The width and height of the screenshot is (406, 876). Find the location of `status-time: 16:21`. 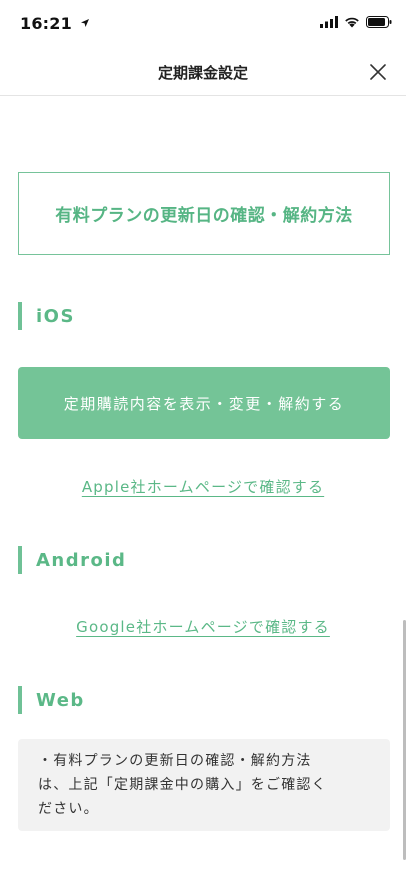

status-time: 16:21 is located at coordinates (55, 23).